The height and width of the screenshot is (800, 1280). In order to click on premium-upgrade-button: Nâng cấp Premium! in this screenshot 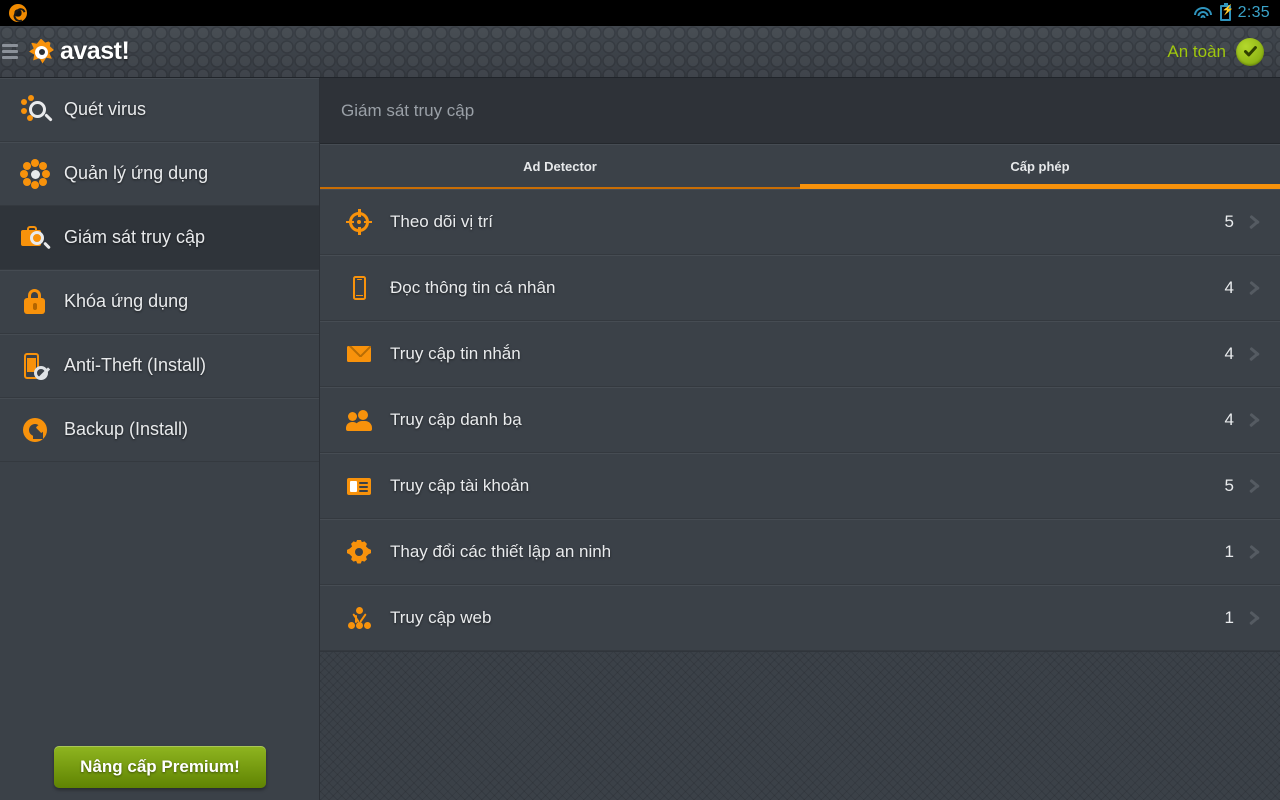, I will do `click(160, 767)`.